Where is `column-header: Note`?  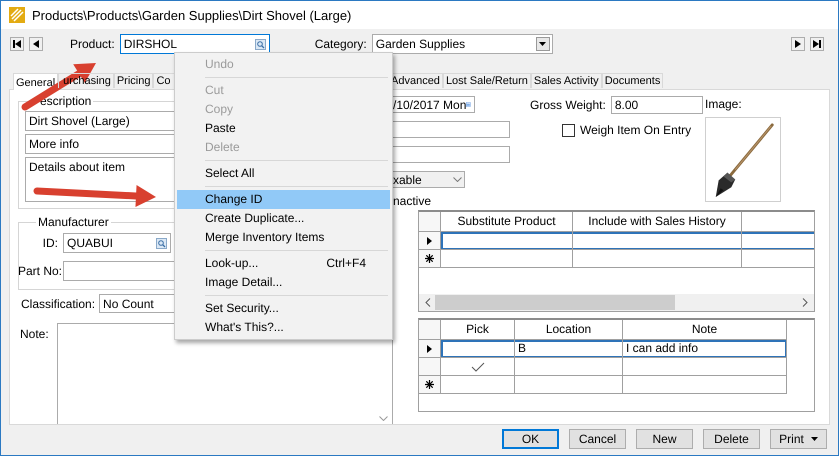 column-header: Note is located at coordinates (705, 330).